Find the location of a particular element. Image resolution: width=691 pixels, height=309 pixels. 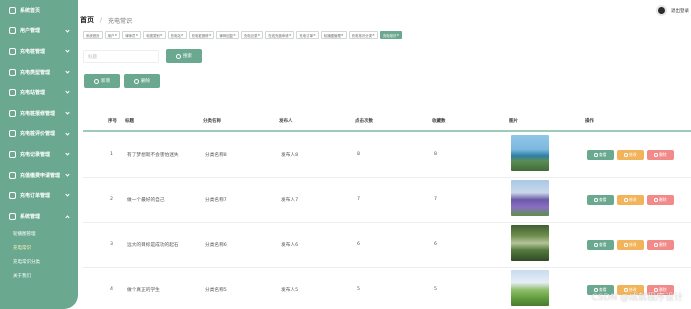

sidebar-item-review: 充电桩评价管理 is located at coordinates (39, 134).